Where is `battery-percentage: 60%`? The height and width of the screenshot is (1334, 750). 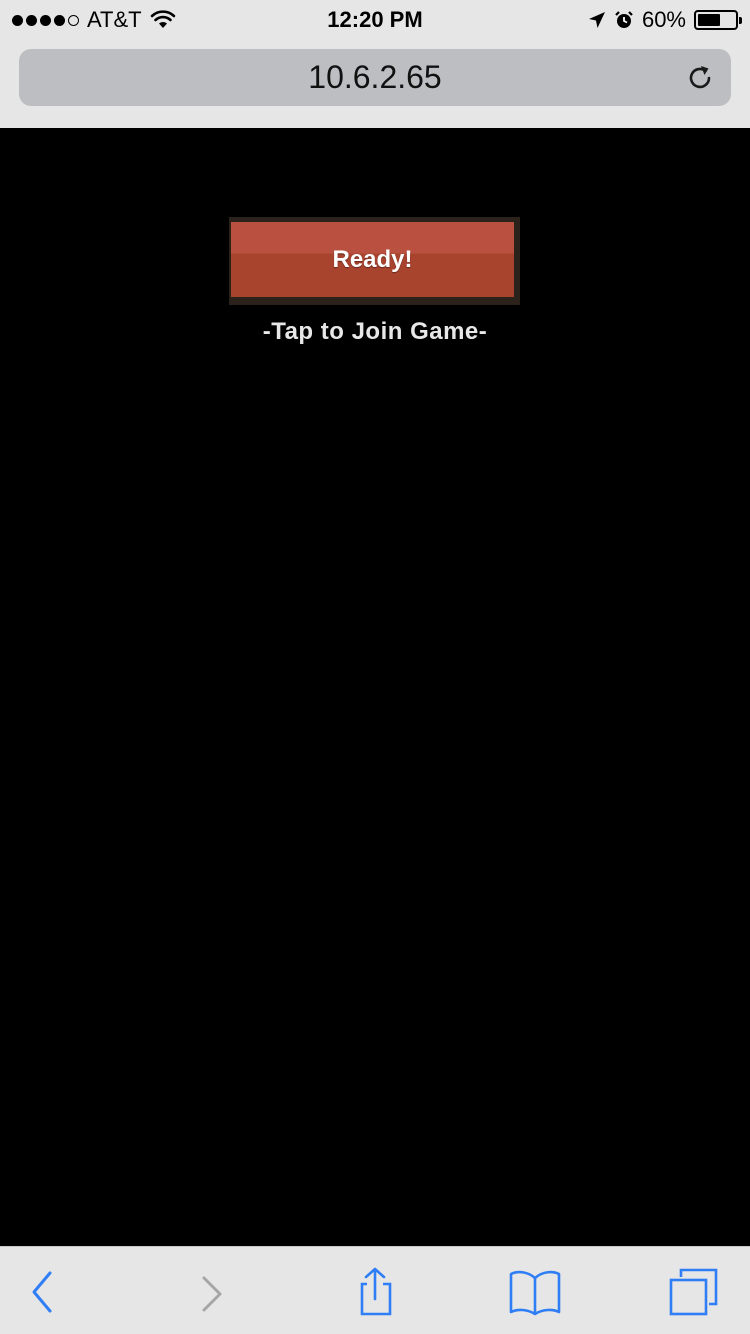
battery-percentage: 60% is located at coordinates (663, 19).